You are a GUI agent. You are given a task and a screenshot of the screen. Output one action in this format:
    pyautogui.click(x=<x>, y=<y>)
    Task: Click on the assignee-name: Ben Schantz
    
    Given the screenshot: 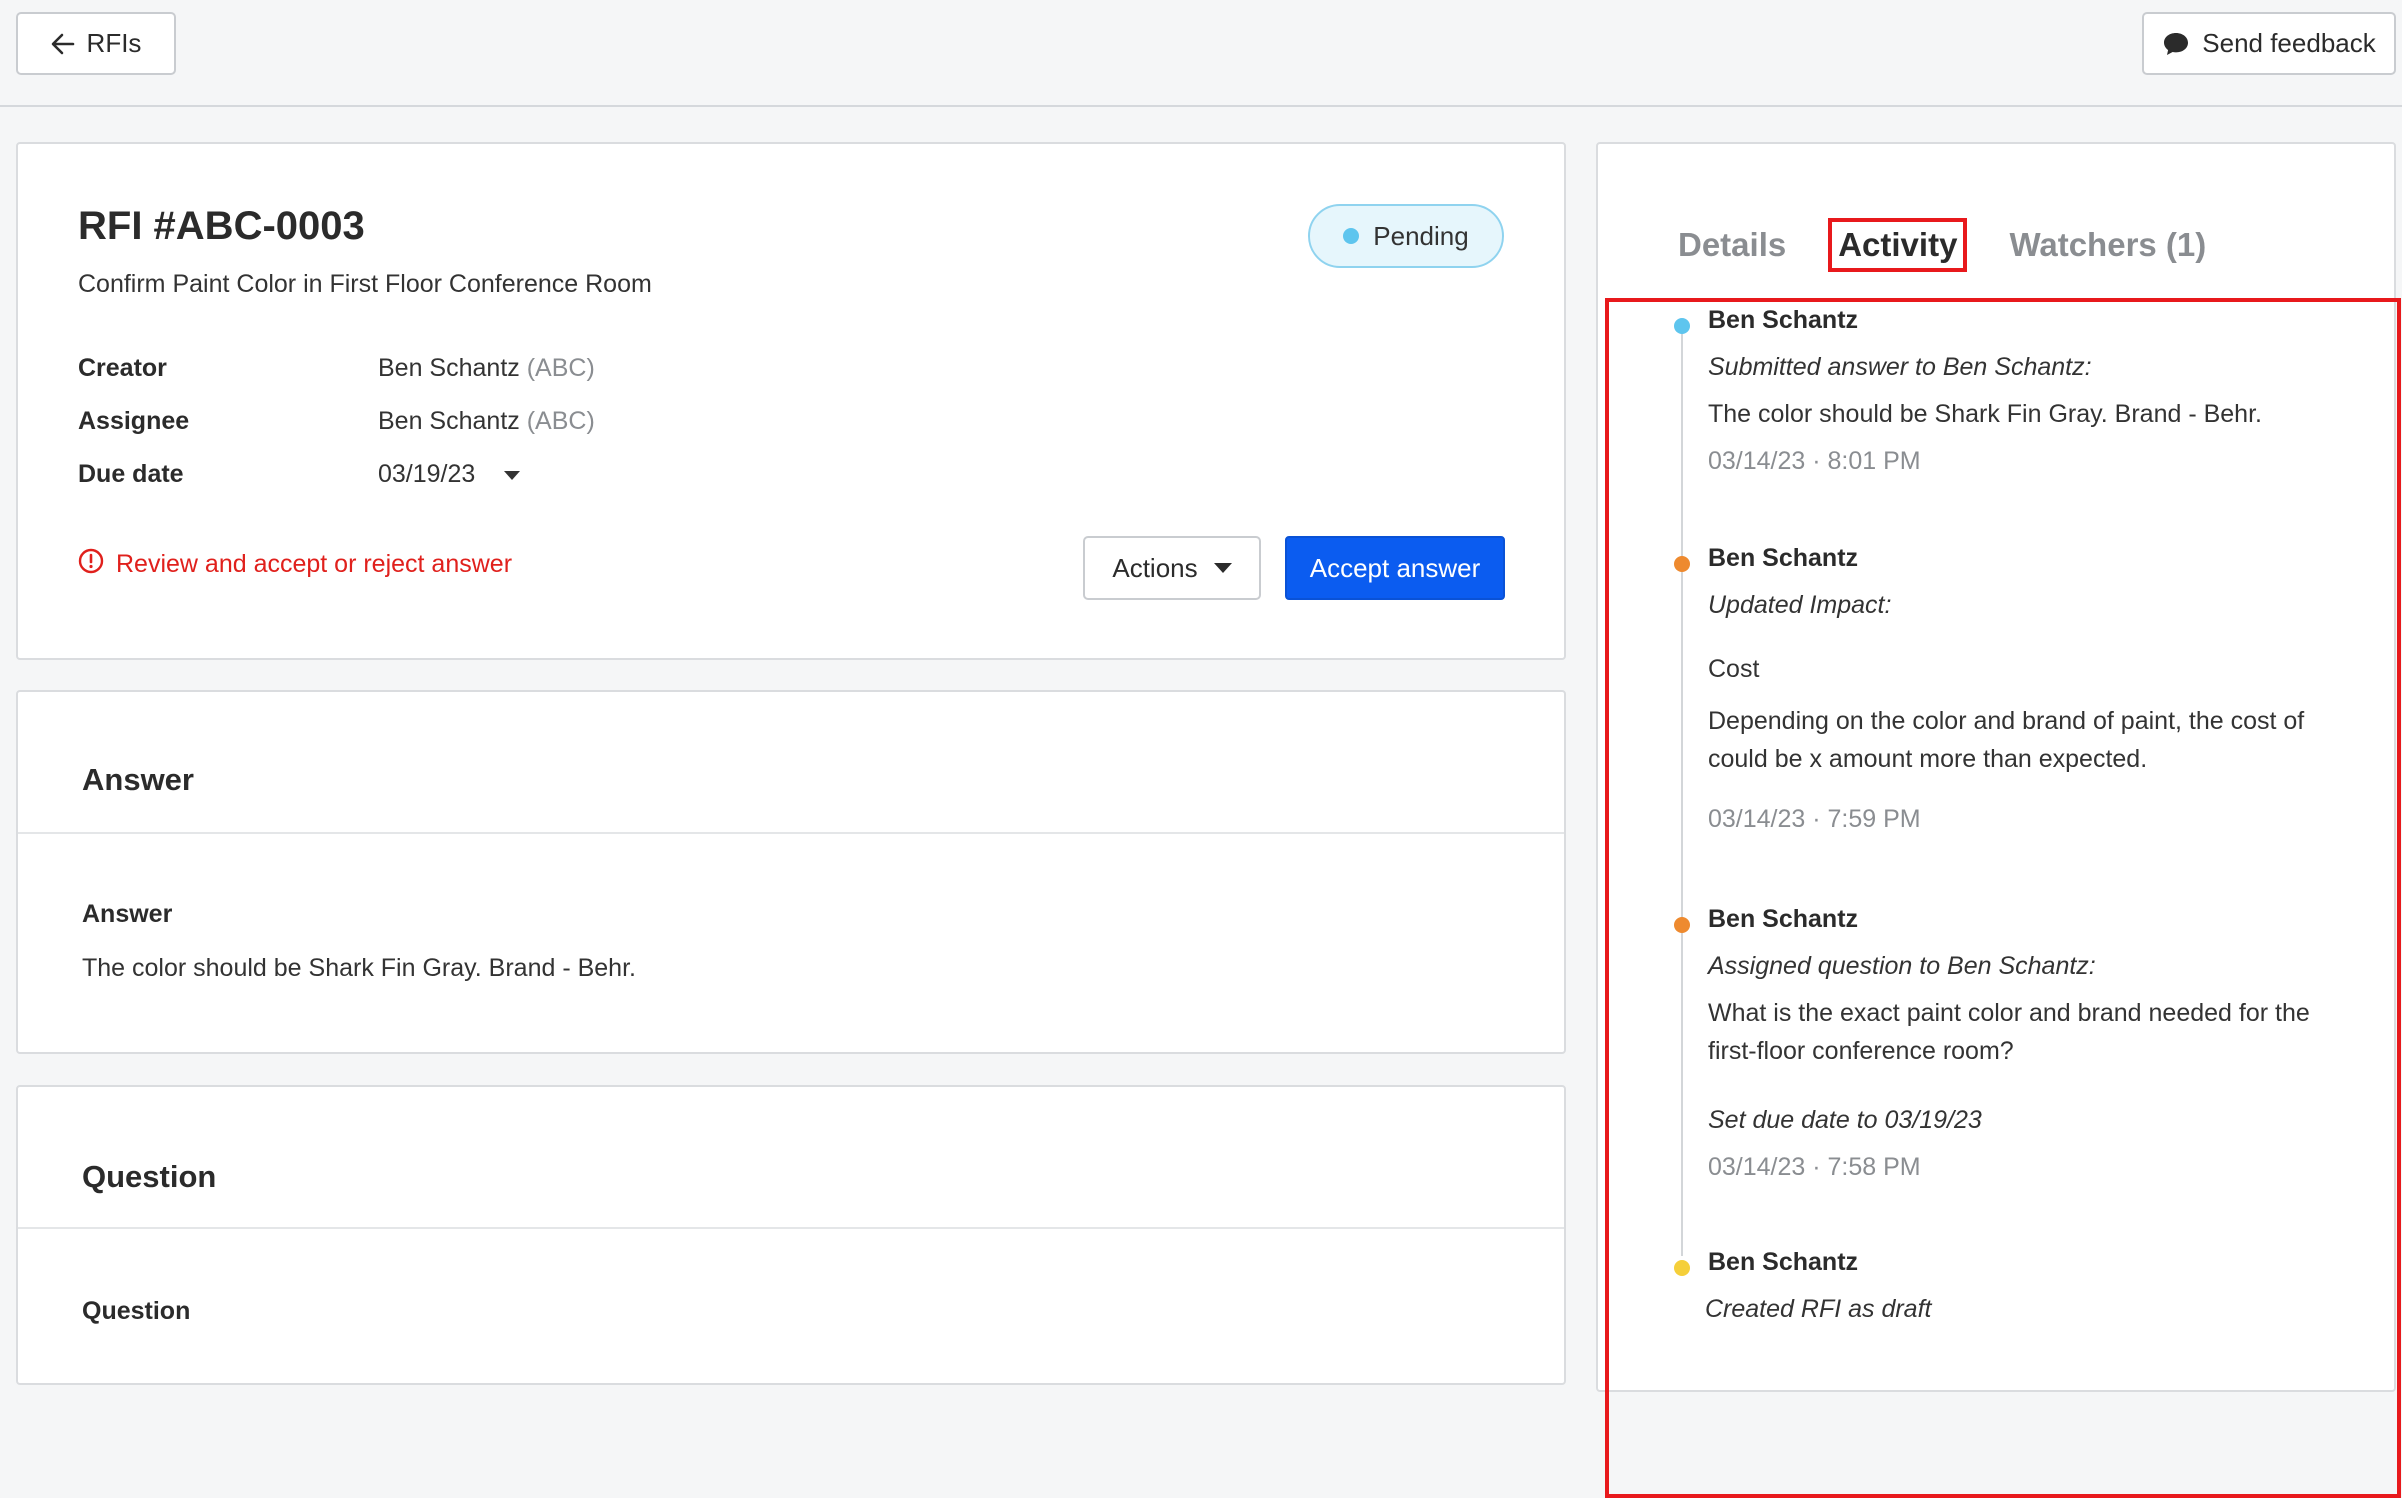 What is the action you would take?
    pyautogui.click(x=449, y=421)
    